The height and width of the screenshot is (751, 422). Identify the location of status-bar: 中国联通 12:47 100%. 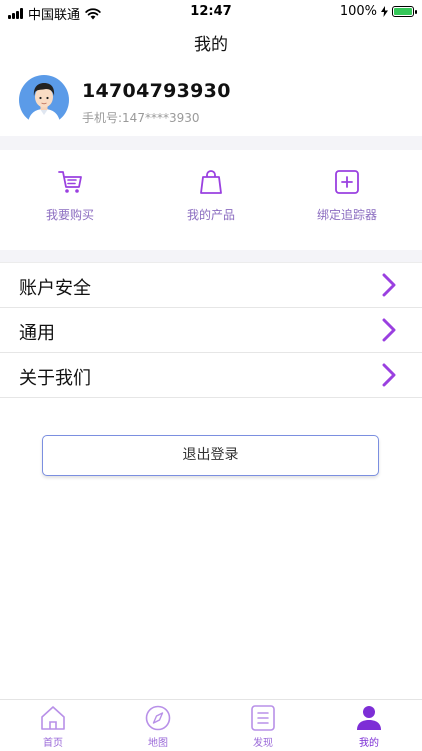
(211, 12).